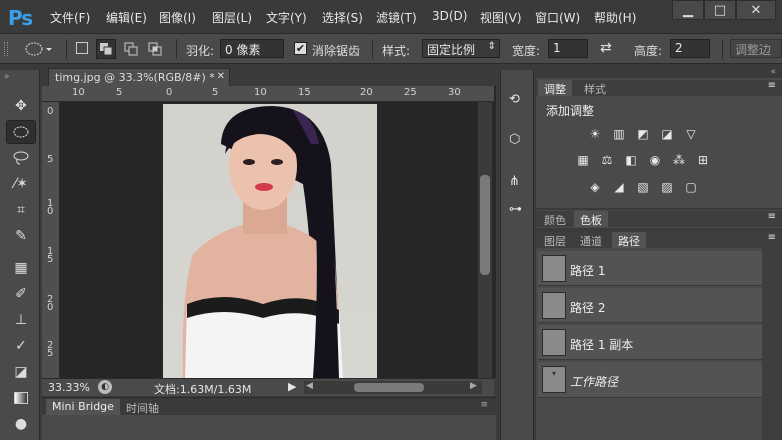 The image size is (782, 440). What do you see at coordinates (557, 17) in the screenshot?
I see `menu-window: 窗口(W)` at bounding box center [557, 17].